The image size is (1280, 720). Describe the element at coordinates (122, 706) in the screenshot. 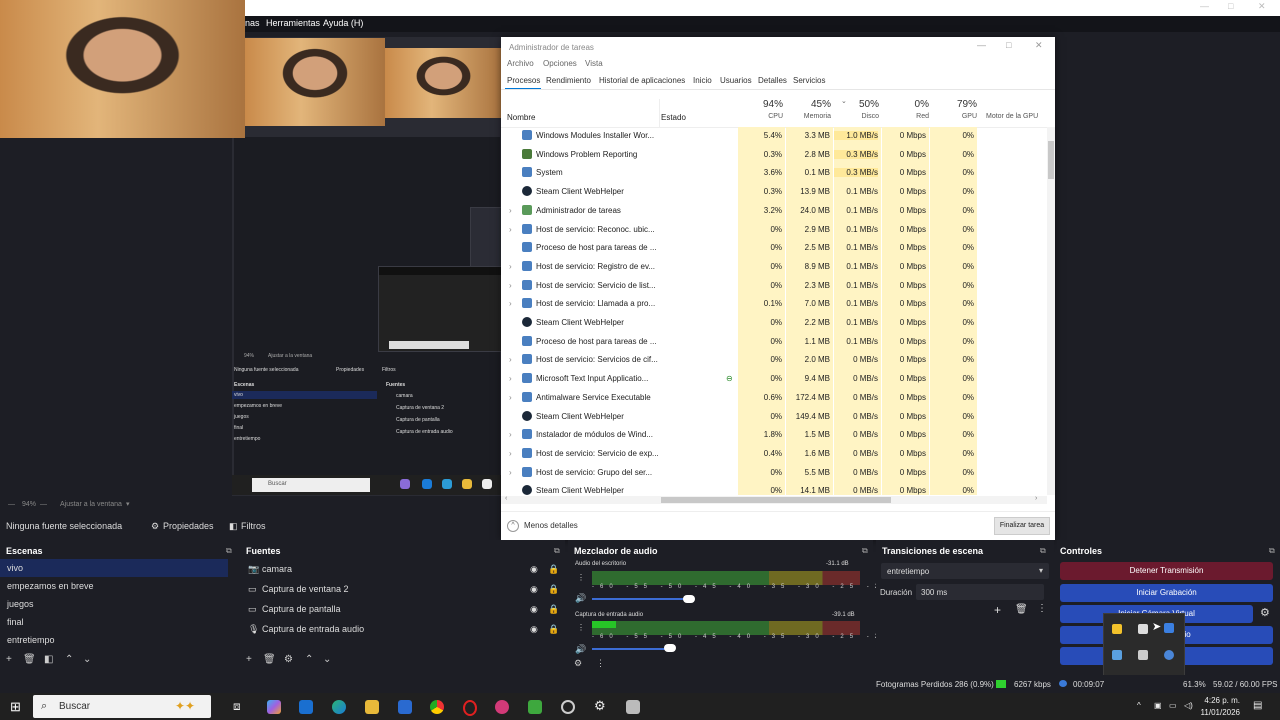

I see `taskbar-search: ⌕ Buscar ✦✦` at that location.